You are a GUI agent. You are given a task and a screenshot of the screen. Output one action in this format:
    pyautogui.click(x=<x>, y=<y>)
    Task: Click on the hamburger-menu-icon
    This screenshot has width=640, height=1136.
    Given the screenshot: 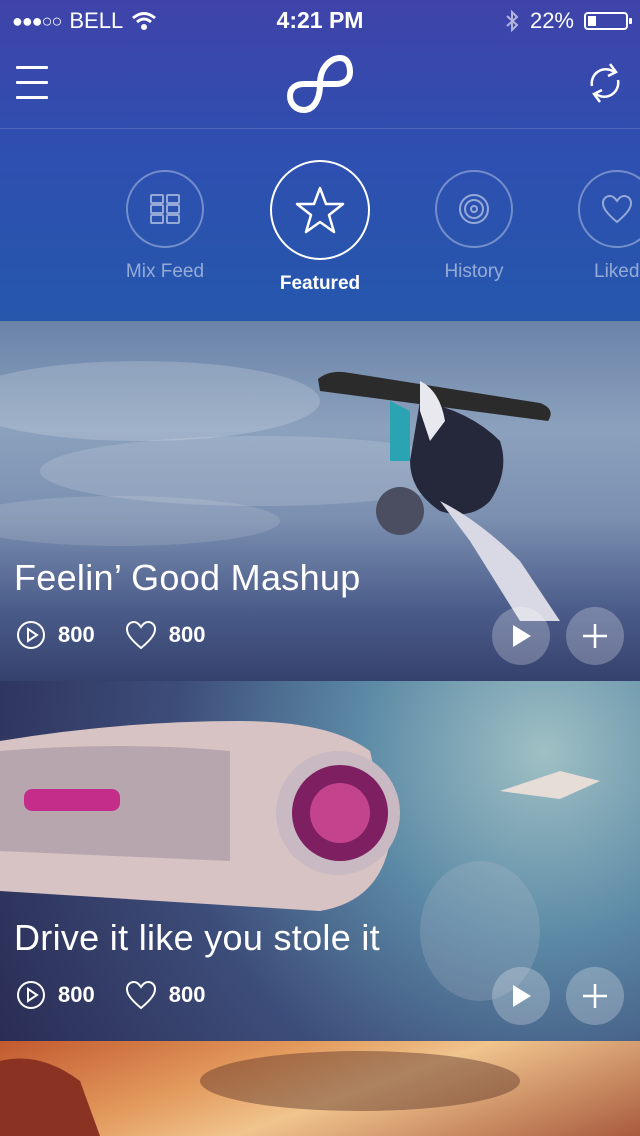 What is the action you would take?
    pyautogui.click(x=32, y=83)
    